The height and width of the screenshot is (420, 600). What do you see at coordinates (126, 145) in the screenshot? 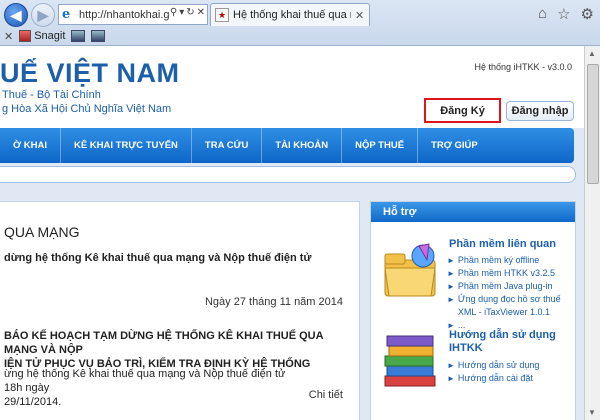
I see `menu-item-ke-khai-truc-tuyen: KÊ KHAI TRỰC TUYẾN` at bounding box center [126, 145].